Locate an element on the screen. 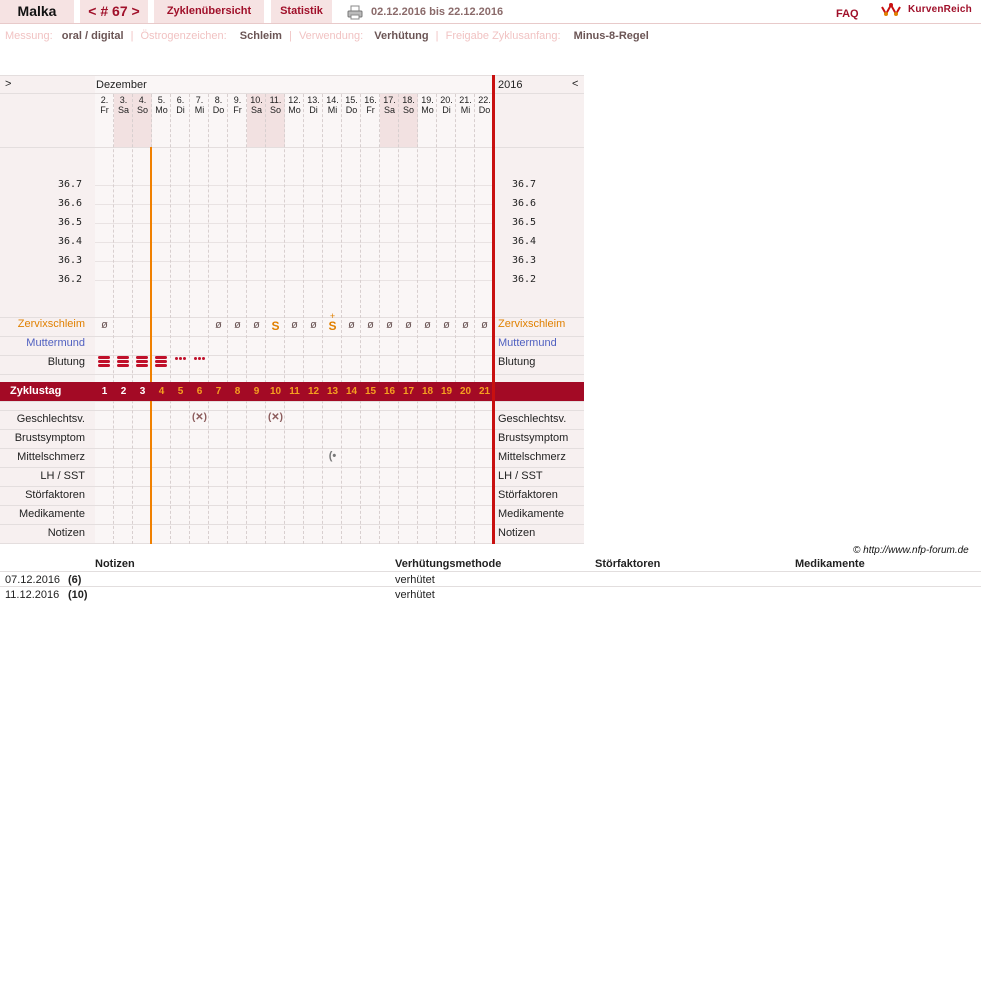 Image resolution: width=981 pixels, height=983 pixels. temp-label-right: 36.3 is located at coordinates (524, 260).